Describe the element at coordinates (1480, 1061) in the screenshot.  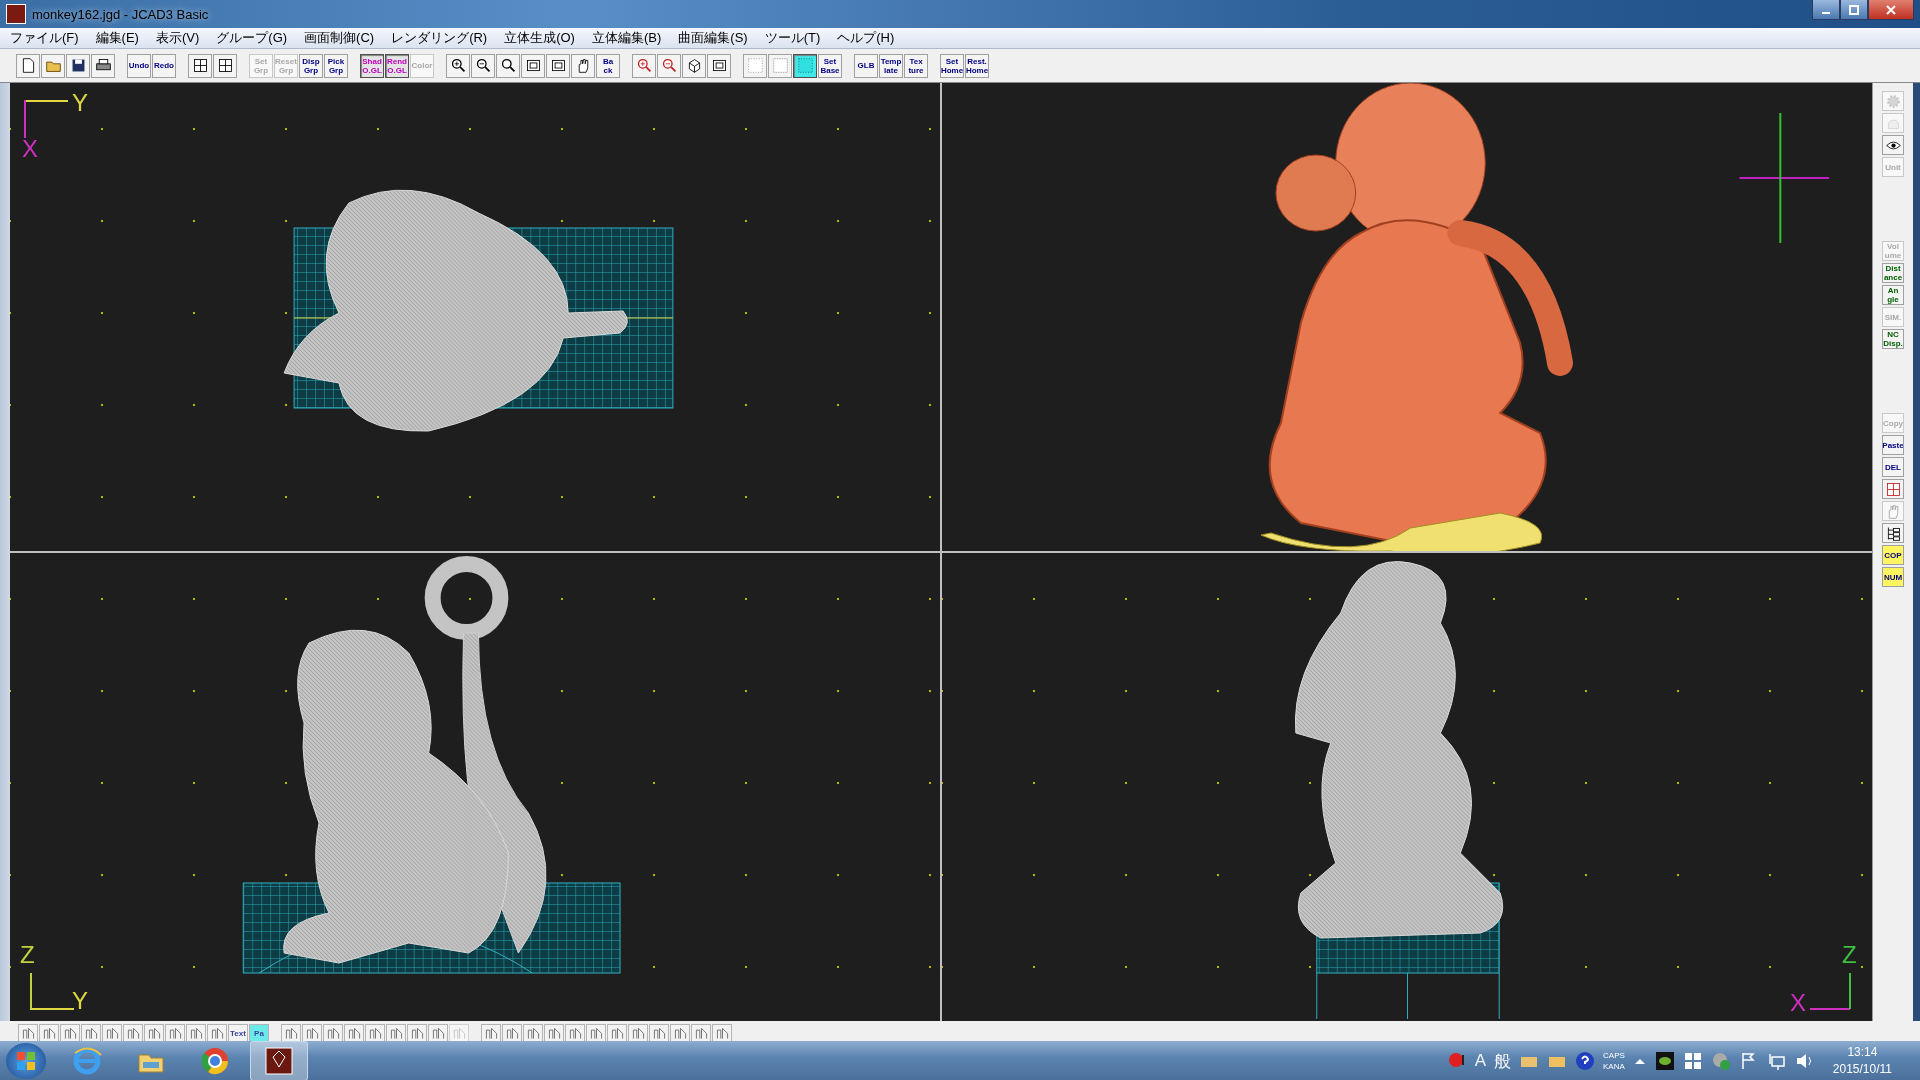
I see `ime-mode: A` at that location.